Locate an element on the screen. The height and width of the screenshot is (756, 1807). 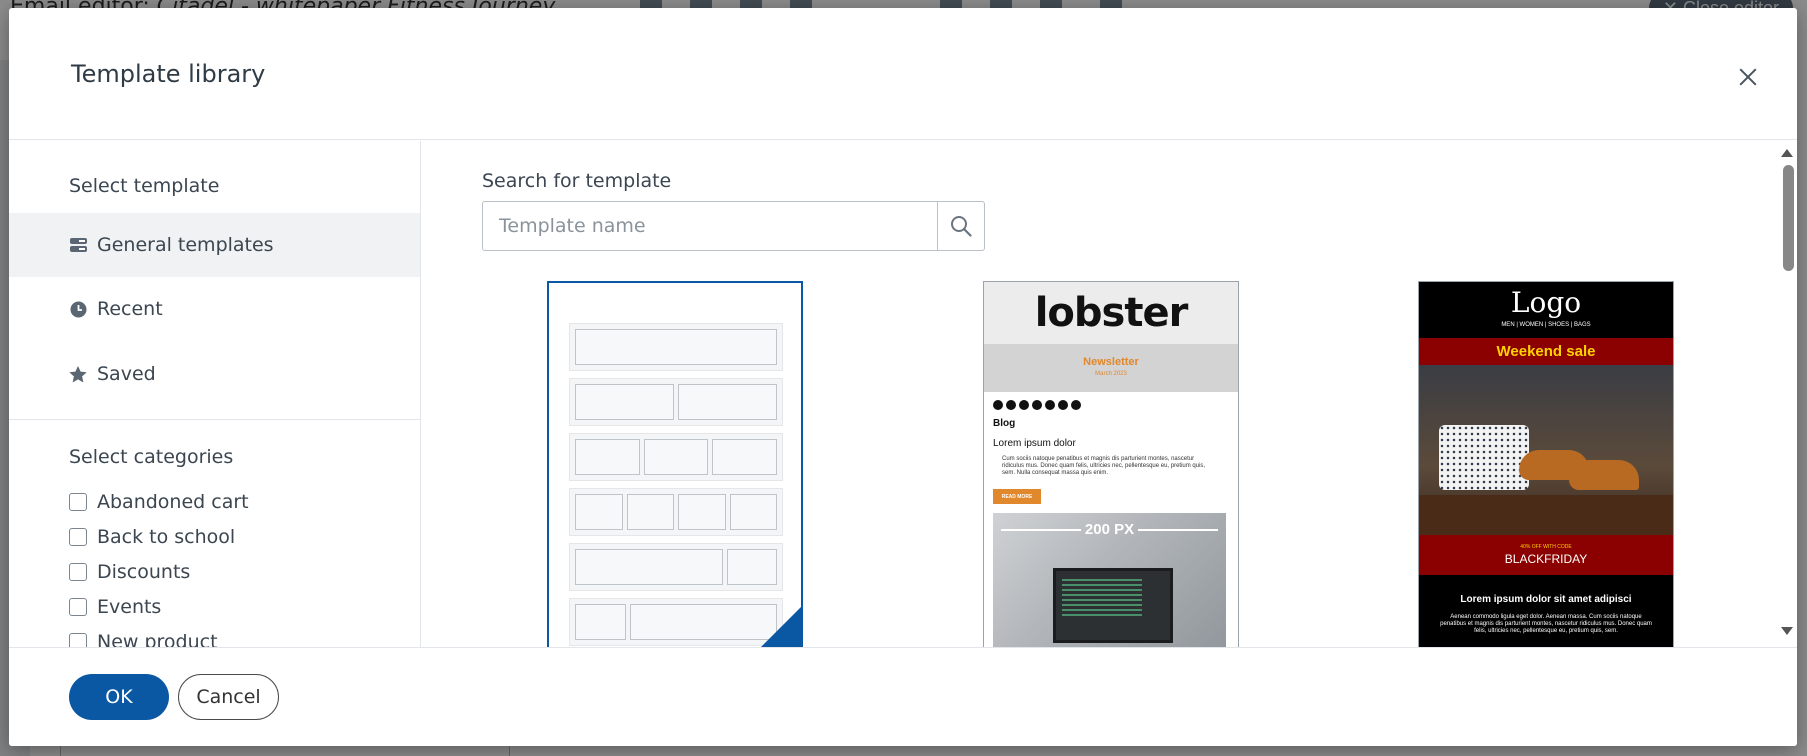
scroll-down-arrow-icon is located at coordinates (1787, 631).